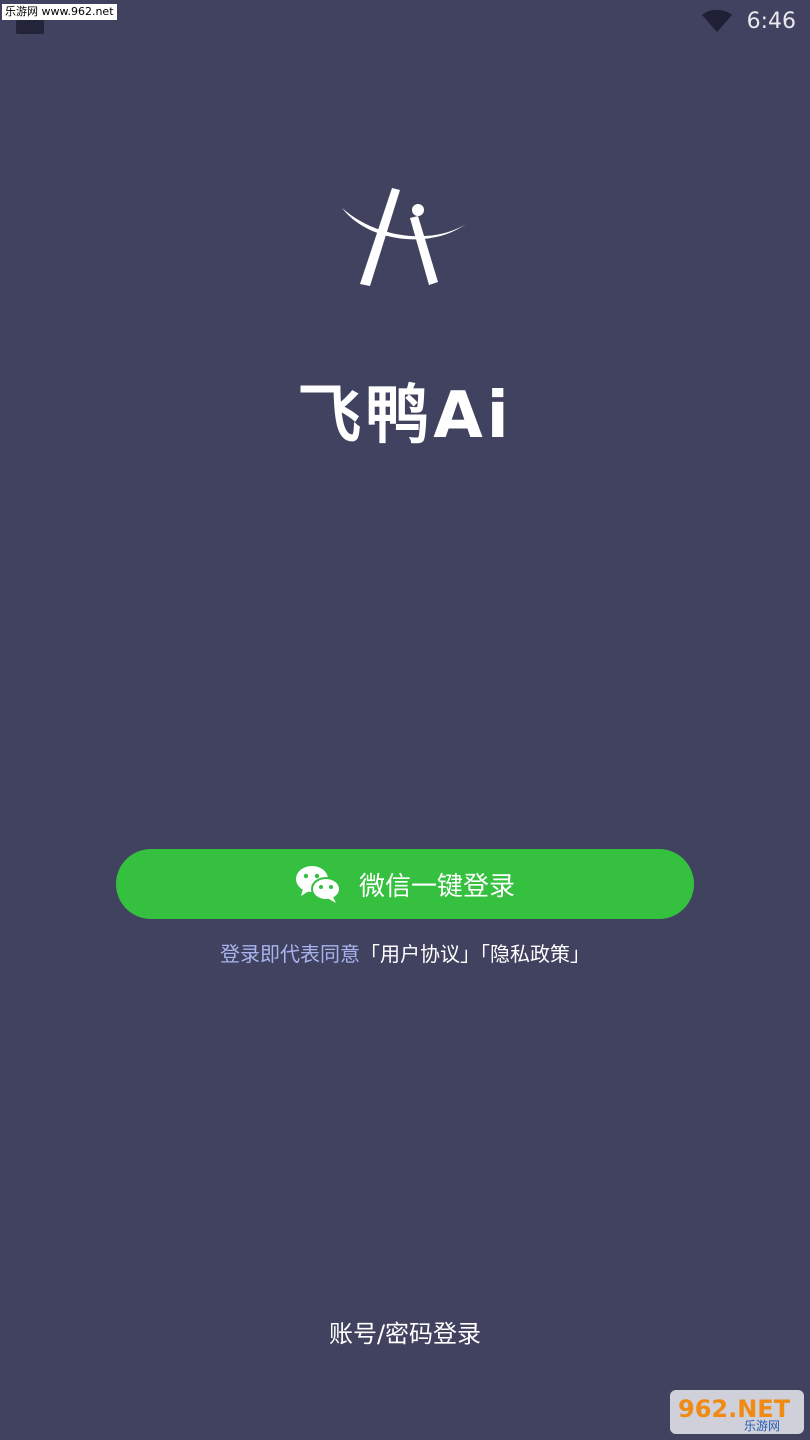  What do you see at coordinates (405, 416) in the screenshot?
I see `app-name: 飞鸭Ai` at bounding box center [405, 416].